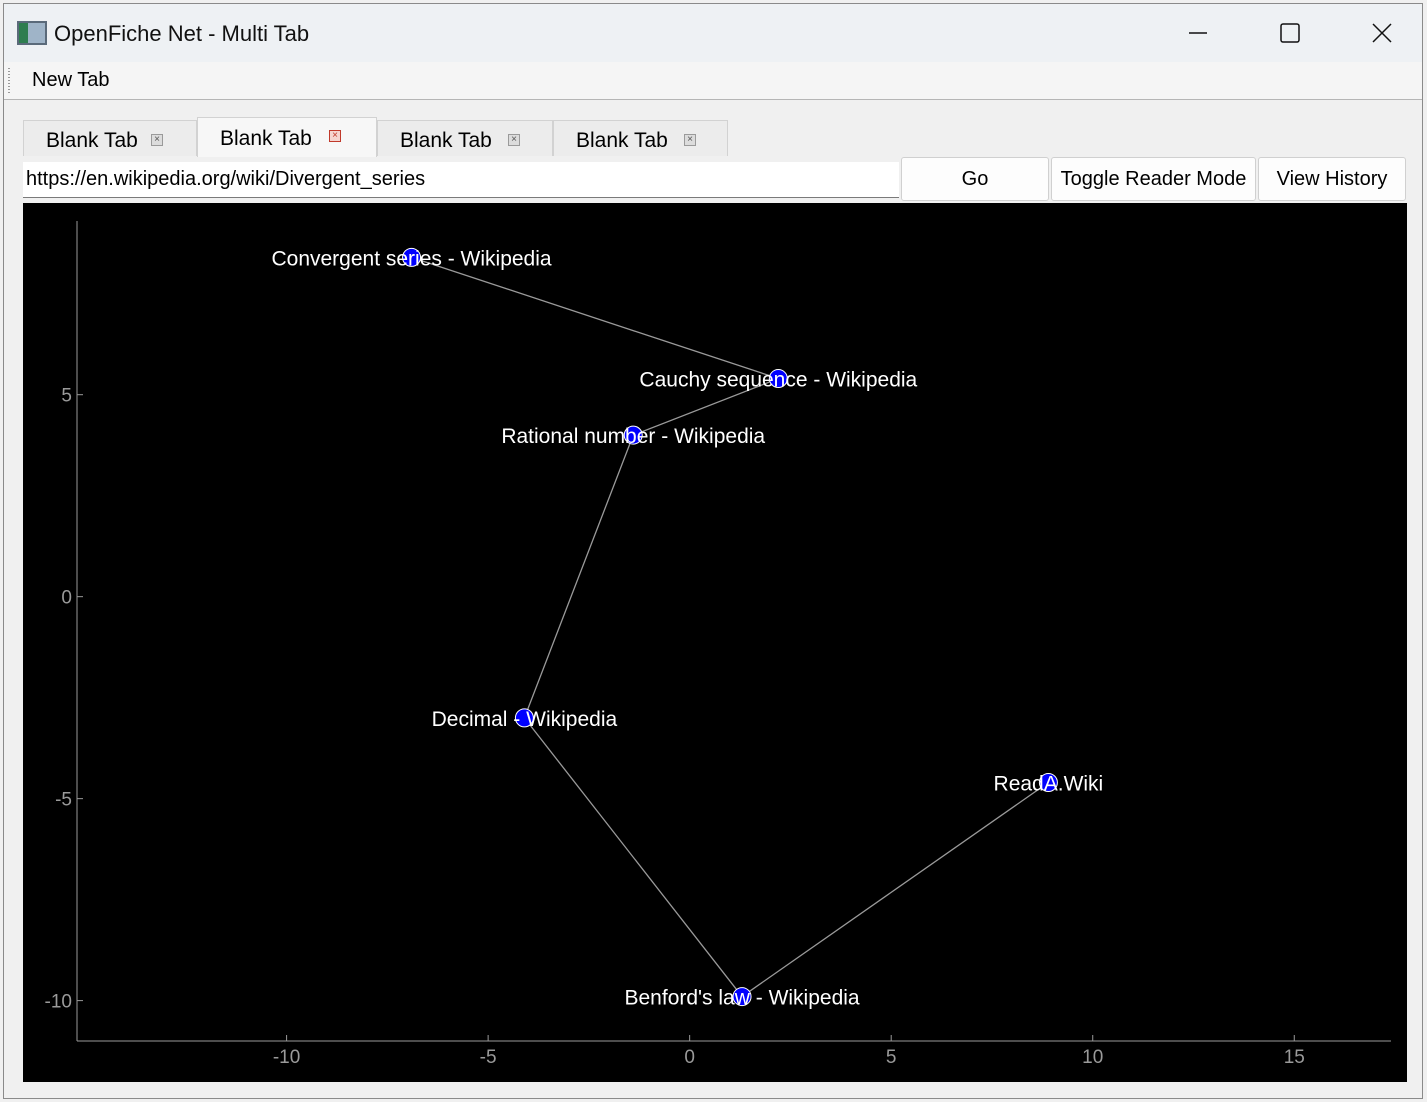  I want to click on tab-blank-2-active: Blank Tab ×, so click(287, 137).